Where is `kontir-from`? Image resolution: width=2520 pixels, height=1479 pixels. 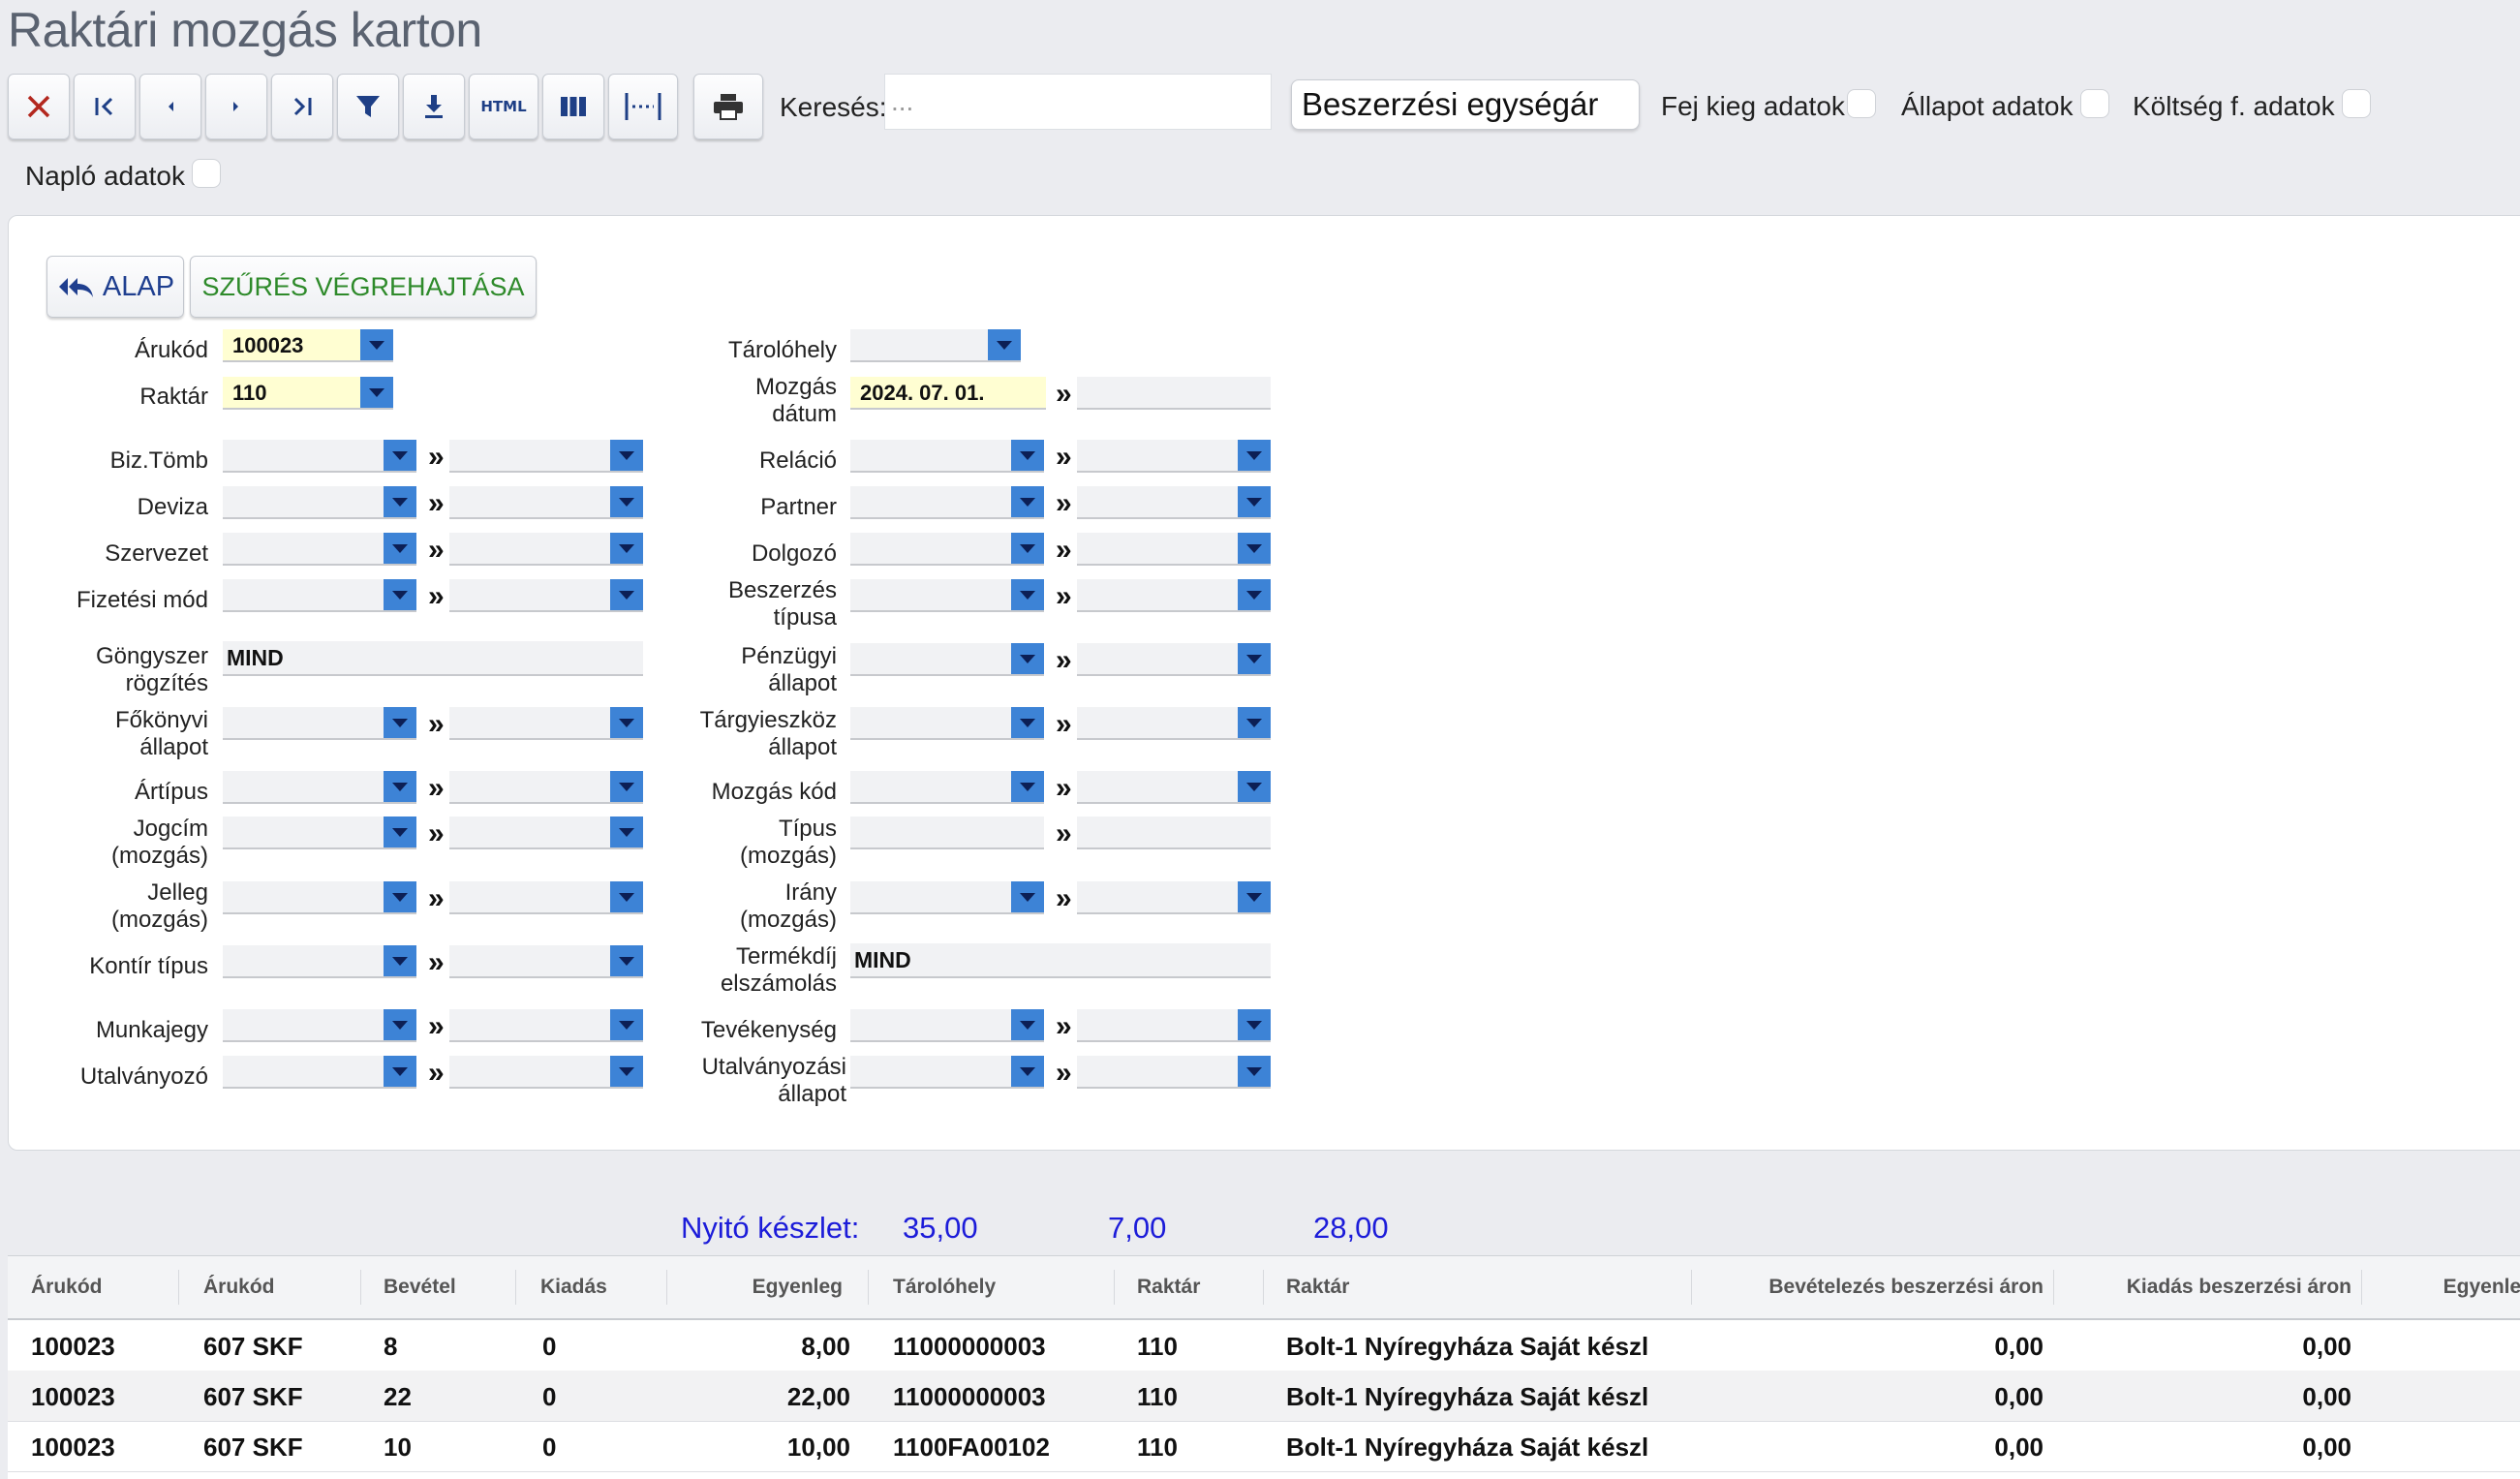 kontir-from is located at coordinates (320, 962).